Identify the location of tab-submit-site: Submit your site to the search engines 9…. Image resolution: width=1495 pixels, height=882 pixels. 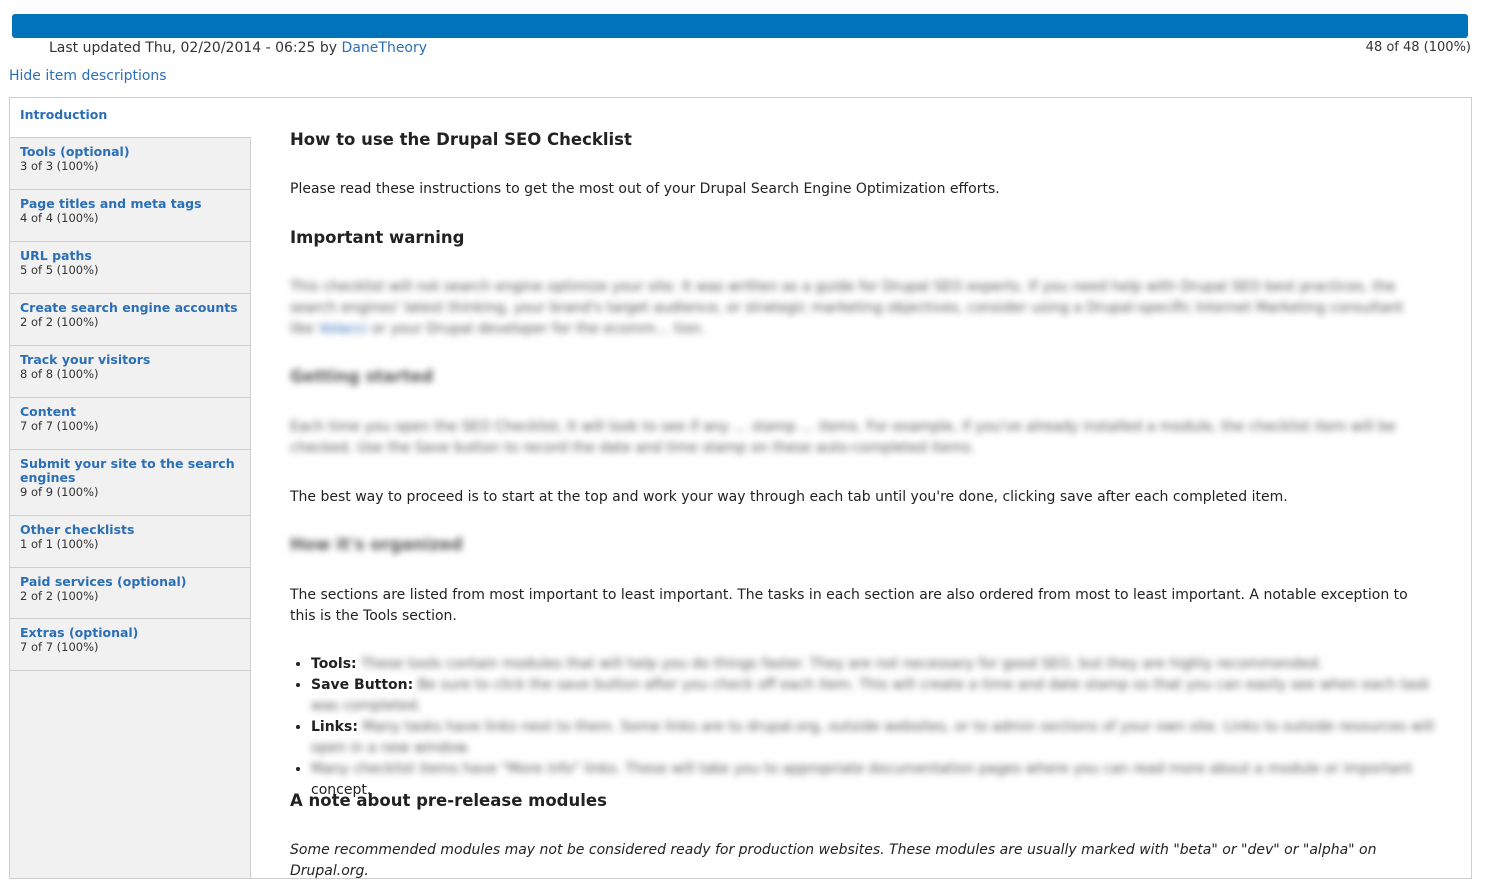
(130, 483).